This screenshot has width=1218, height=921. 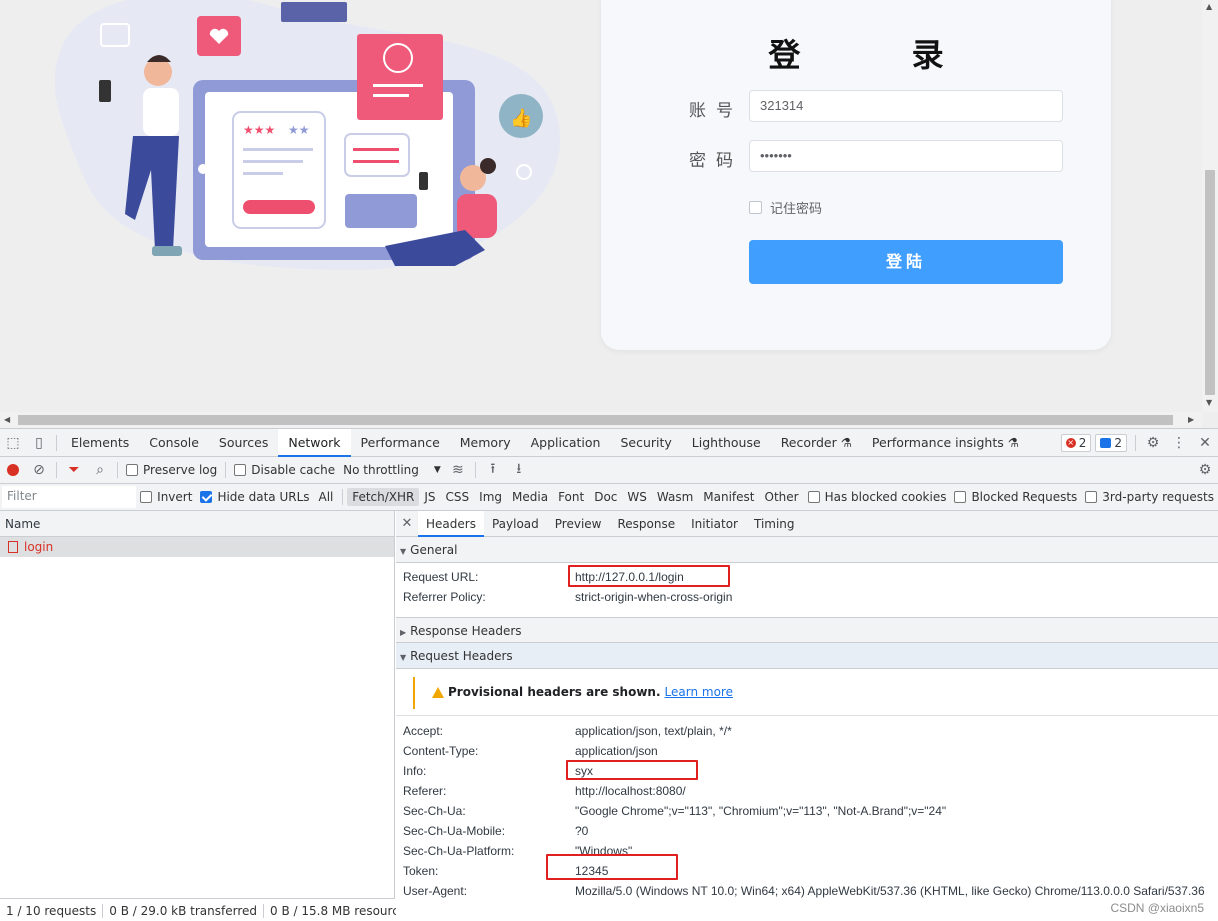 I want to click on filter-funnel-icon: ⏷, so click(x=74, y=470).